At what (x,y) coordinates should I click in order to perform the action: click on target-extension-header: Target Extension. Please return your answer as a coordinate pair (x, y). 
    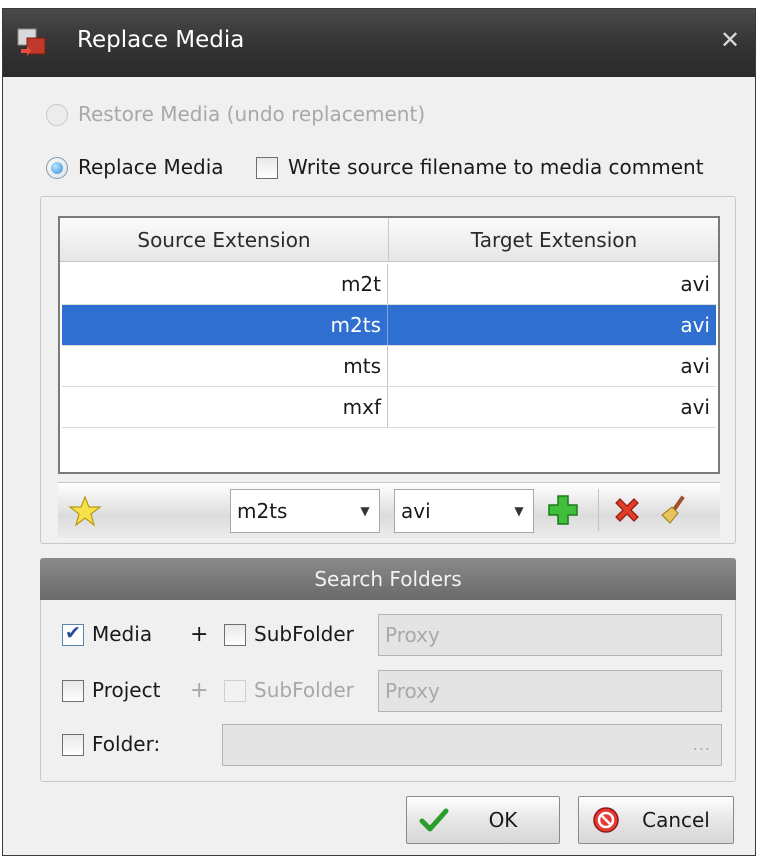
    Looking at the image, I should click on (554, 240).